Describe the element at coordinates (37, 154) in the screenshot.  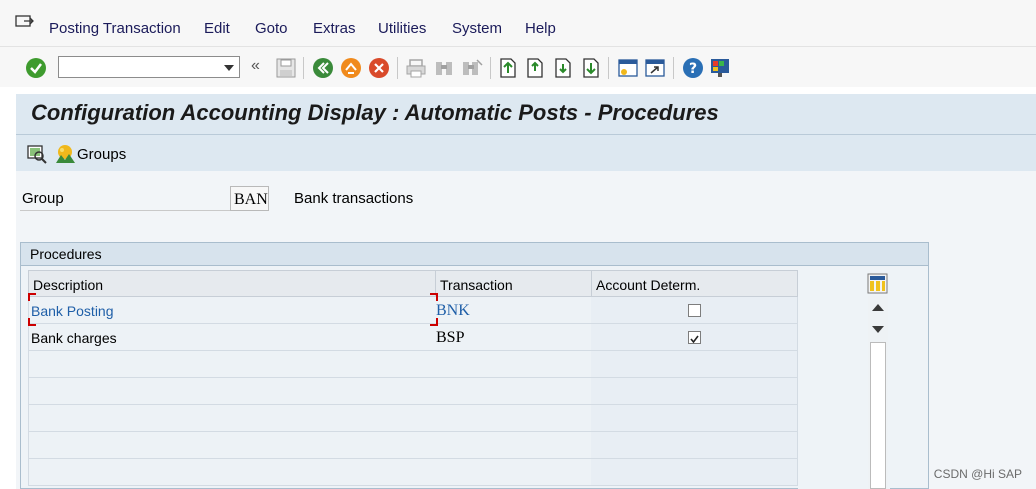
I see `display-change-icon` at that location.